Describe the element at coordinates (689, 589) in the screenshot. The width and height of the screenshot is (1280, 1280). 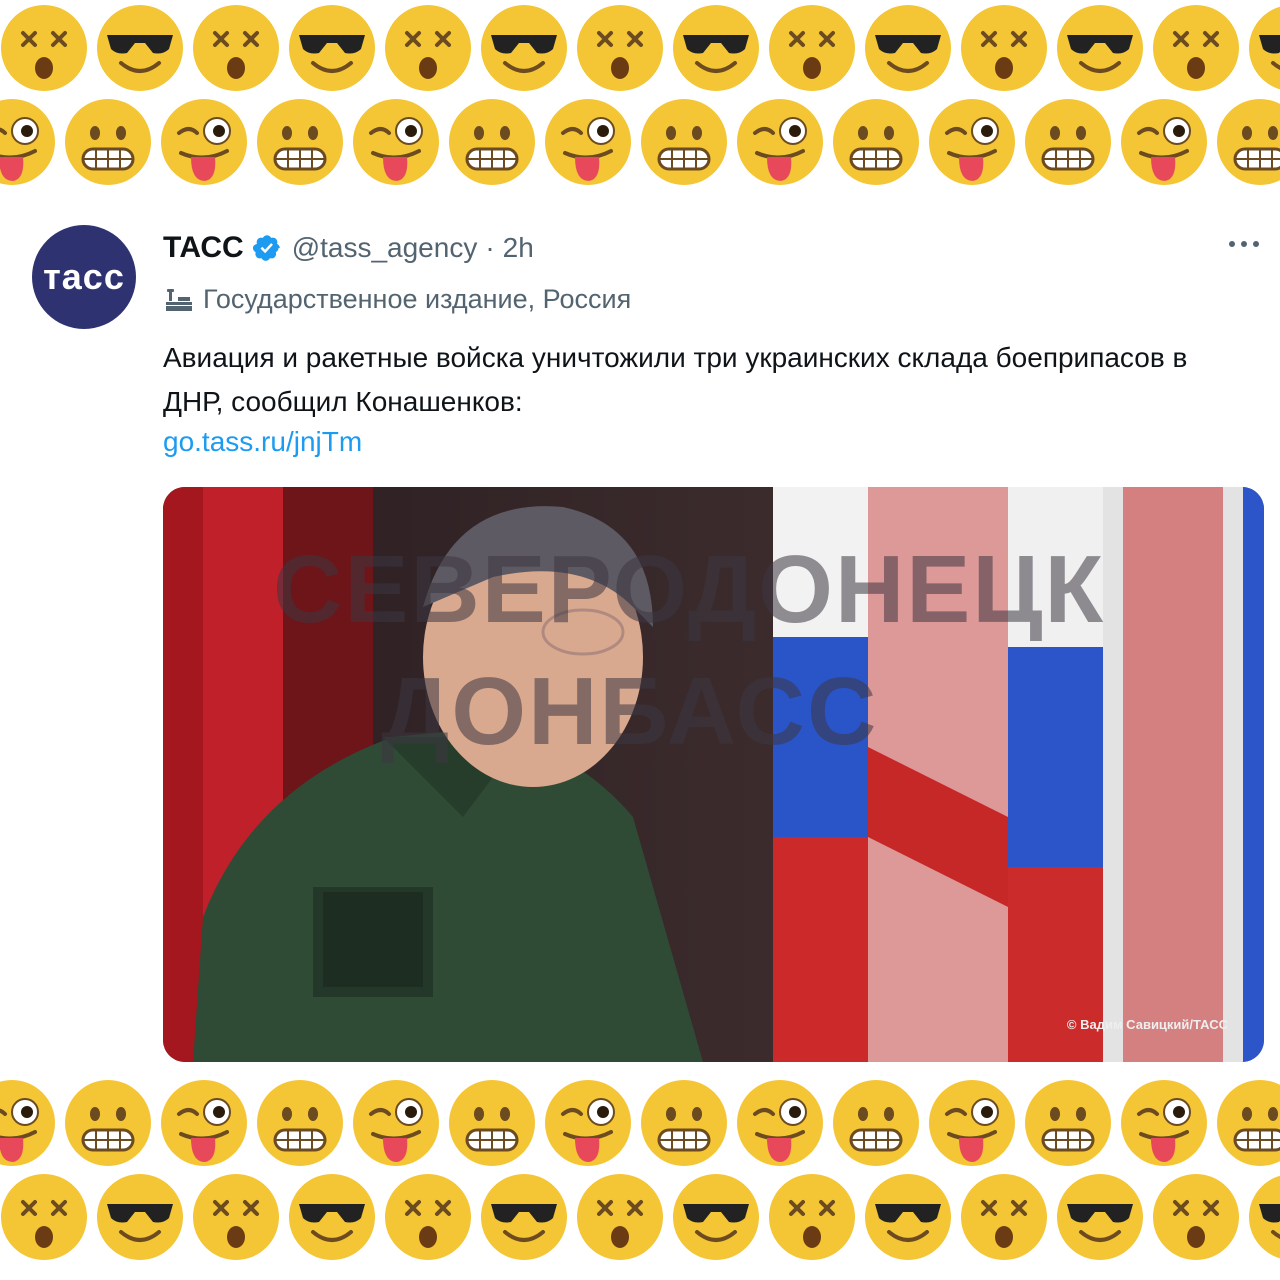
I see `watermark-line-1: СЕВЕРОДОНЕЦК` at that location.